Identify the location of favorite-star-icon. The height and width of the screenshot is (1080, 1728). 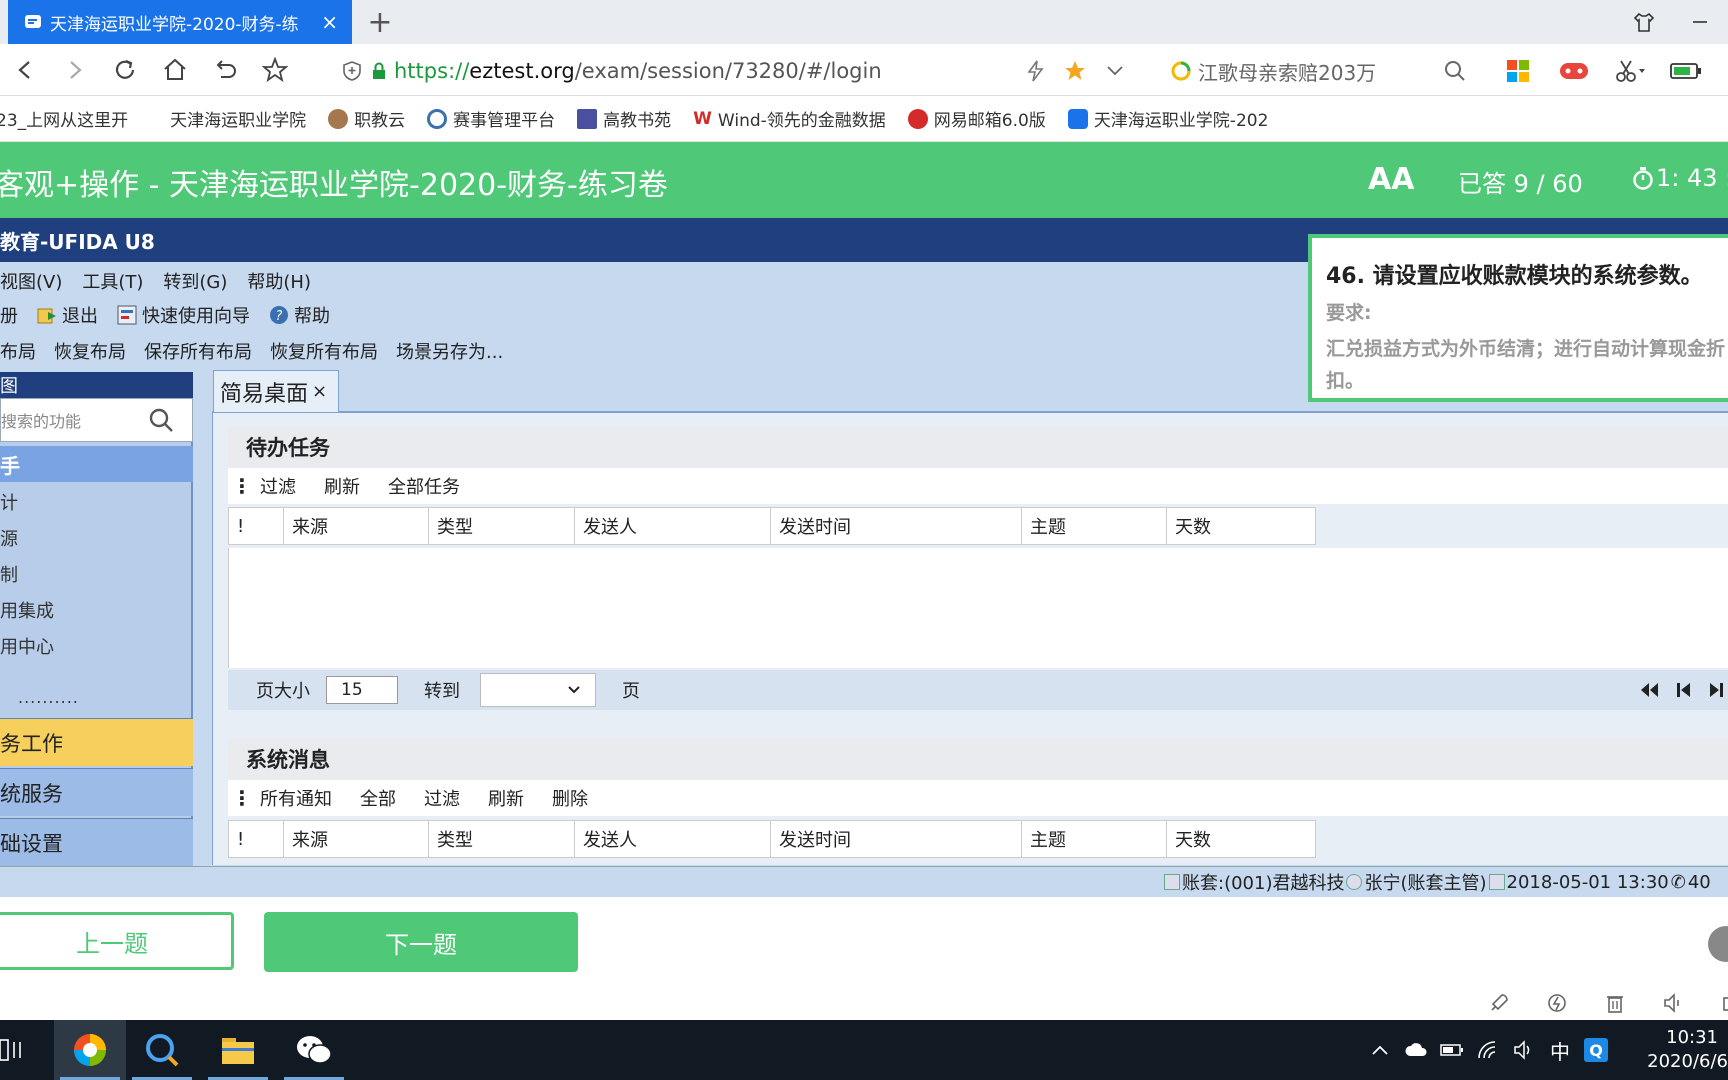
(275, 70).